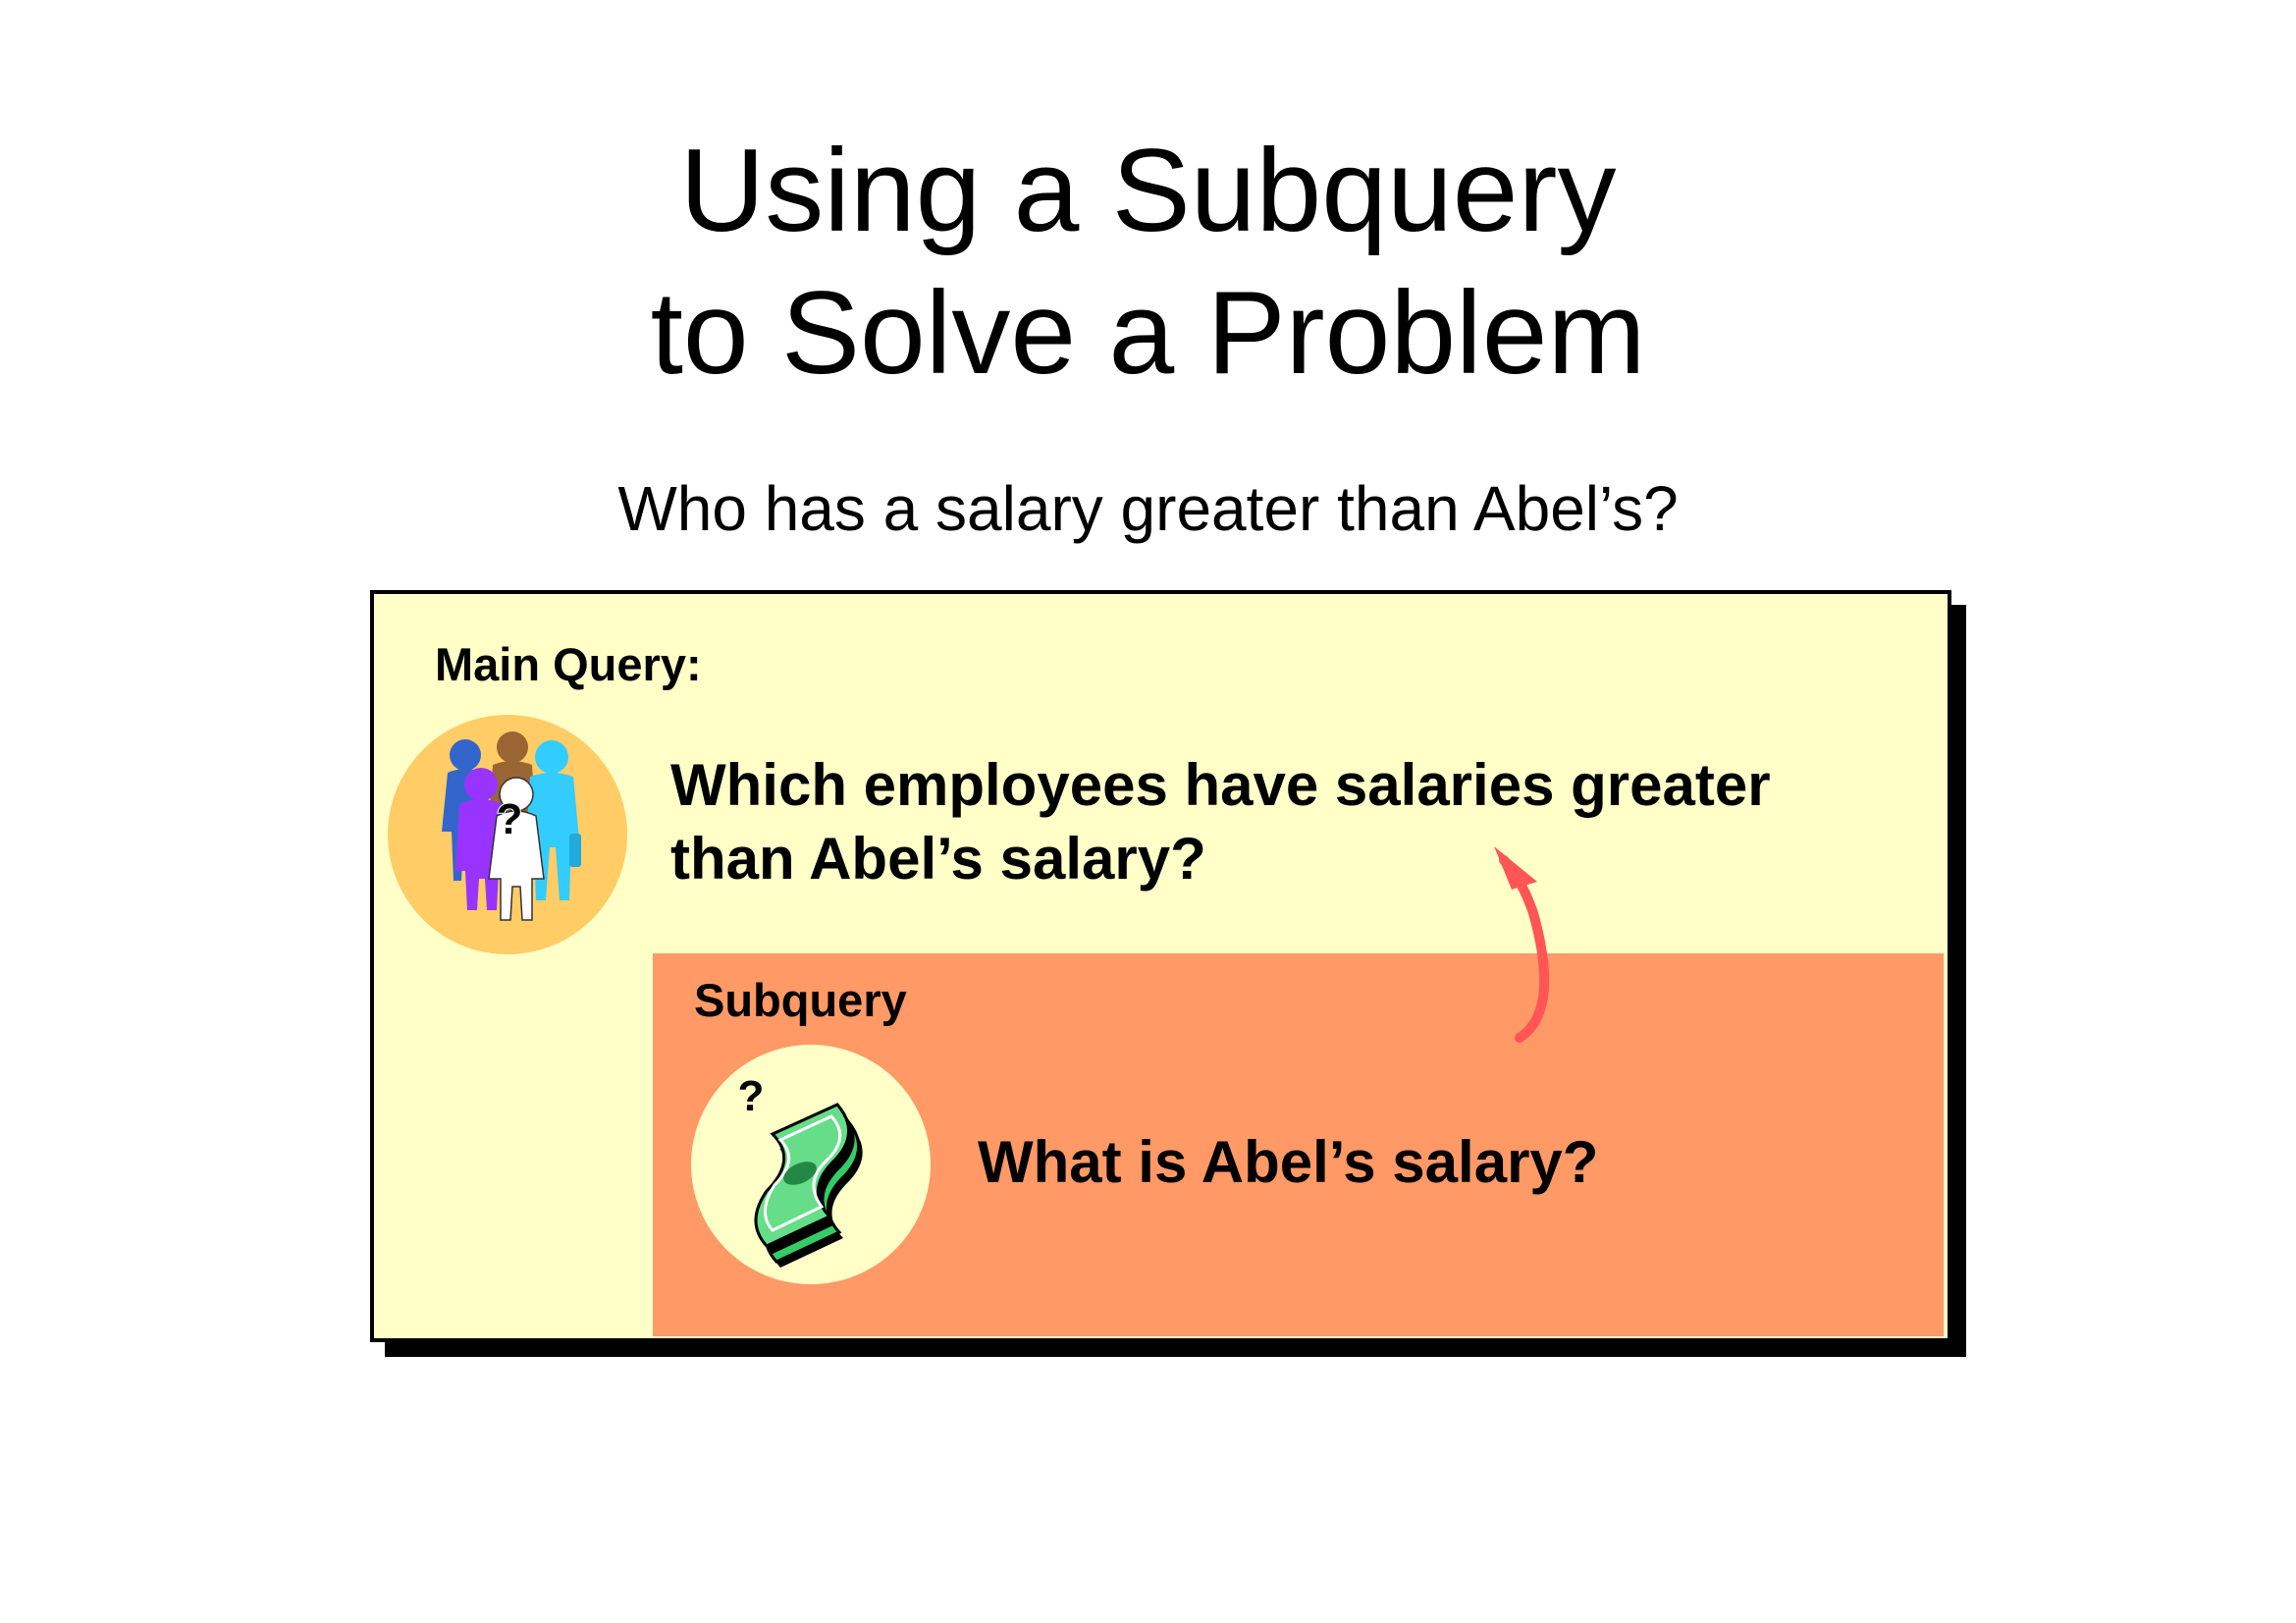 Image resolution: width=2296 pixels, height=1623 pixels. I want to click on people-question-icon: ?, so click(507, 834).